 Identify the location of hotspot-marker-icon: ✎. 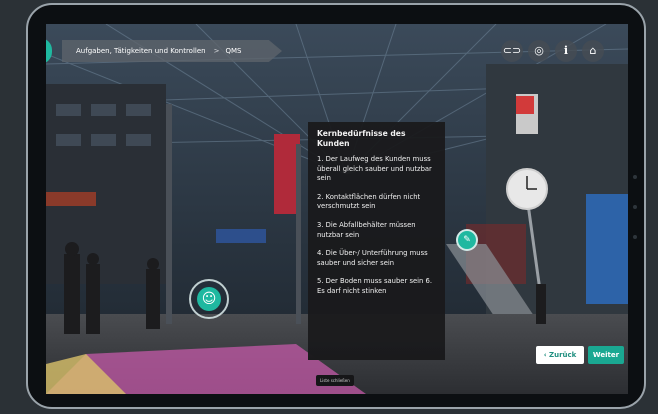
(467, 240).